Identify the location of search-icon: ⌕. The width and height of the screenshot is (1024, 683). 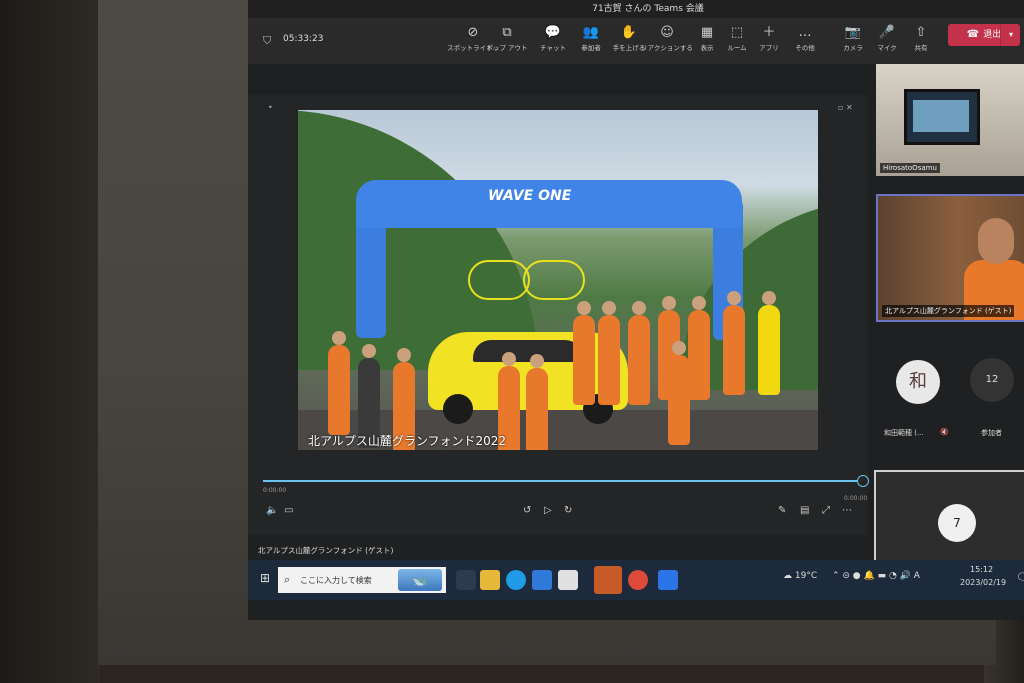
(287, 579).